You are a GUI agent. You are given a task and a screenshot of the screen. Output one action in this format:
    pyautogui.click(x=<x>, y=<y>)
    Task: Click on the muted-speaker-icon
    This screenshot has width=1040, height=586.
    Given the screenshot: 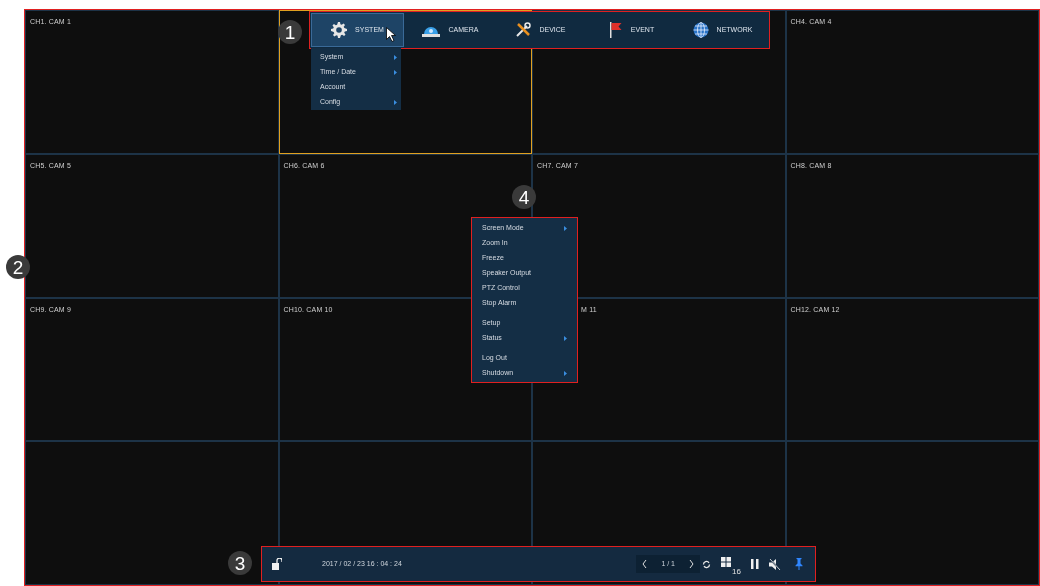 What is the action you would take?
    pyautogui.click(x=775, y=564)
    